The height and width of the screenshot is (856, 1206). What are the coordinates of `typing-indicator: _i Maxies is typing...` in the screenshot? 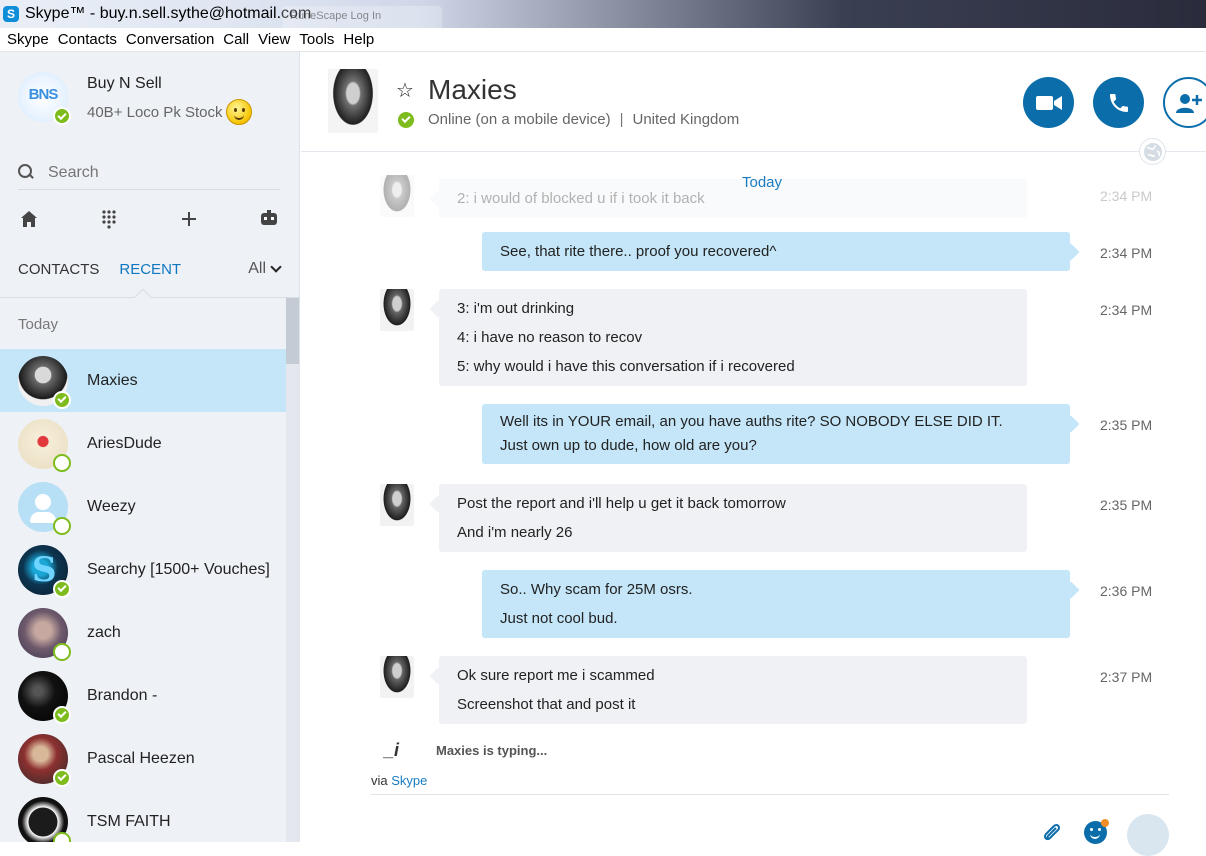 It's located at (465, 750).